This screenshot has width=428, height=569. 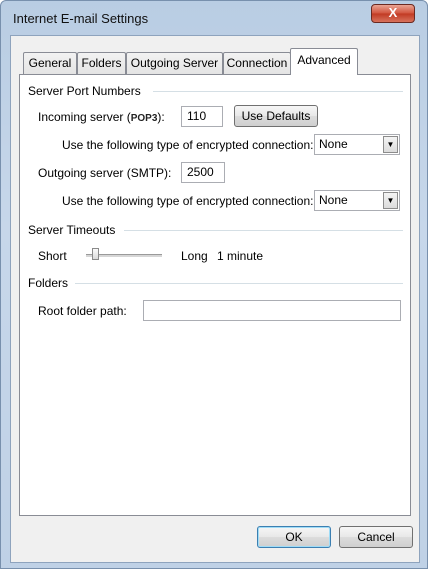 What do you see at coordinates (324, 61) in the screenshot?
I see `tab-advanced: Advanced` at bounding box center [324, 61].